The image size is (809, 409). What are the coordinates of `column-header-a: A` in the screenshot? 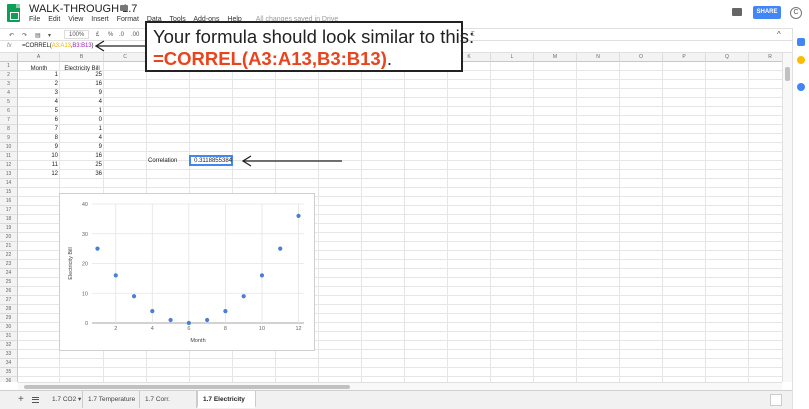 It's located at (39, 57).